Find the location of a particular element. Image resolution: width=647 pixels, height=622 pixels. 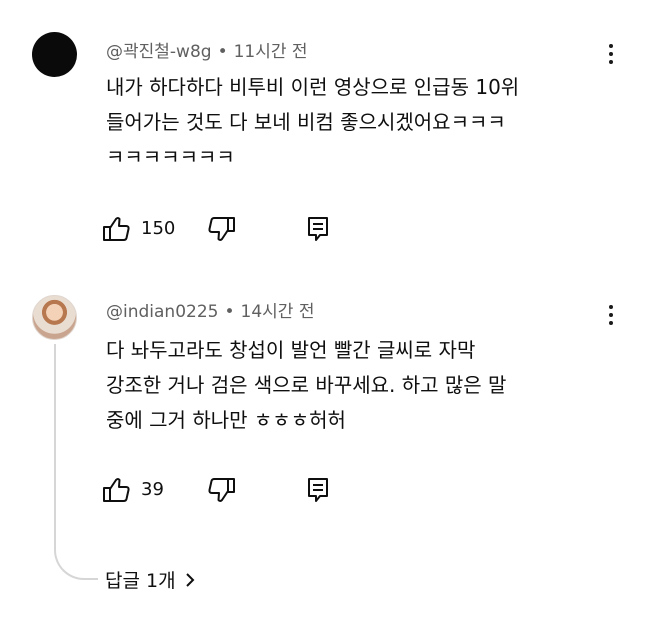

comment-author: @indian0225 is located at coordinates (162, 312).